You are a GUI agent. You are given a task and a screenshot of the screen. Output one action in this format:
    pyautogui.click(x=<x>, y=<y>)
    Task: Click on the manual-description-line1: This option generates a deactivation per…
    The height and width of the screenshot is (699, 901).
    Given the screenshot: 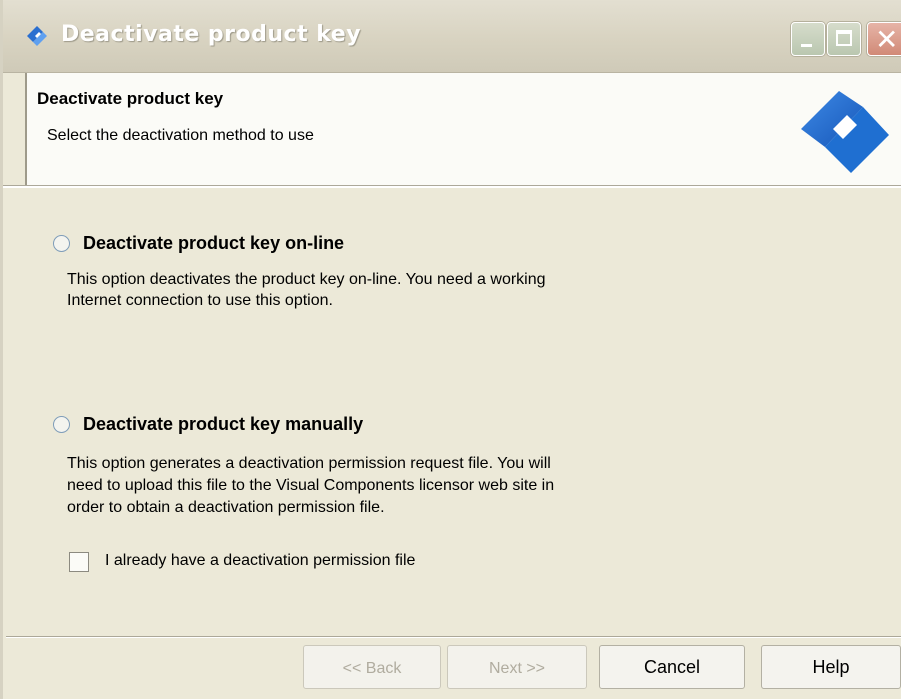 What is the action you would take?
    pyautogui.click(x=309, y=463)
    